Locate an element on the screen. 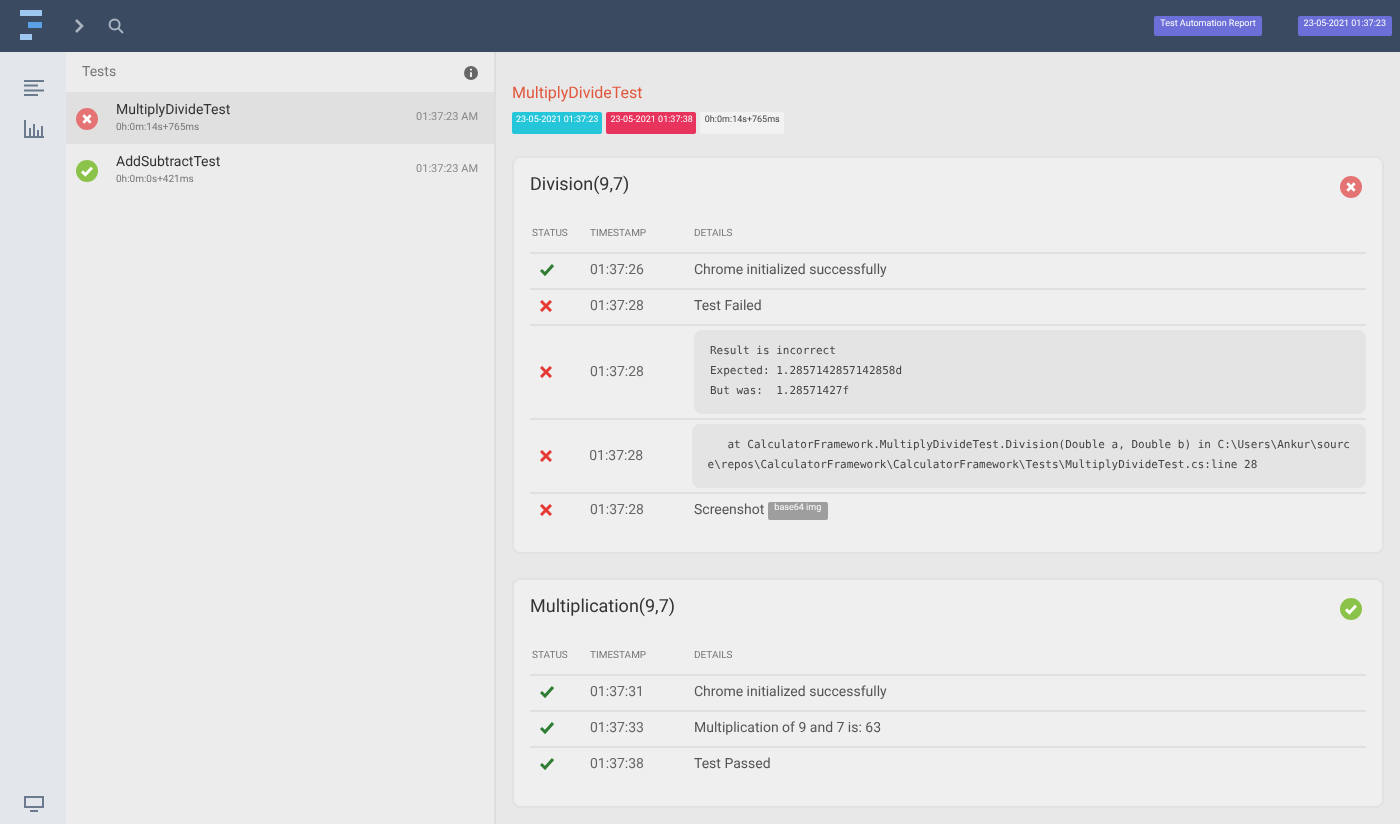 This screenshot has width=1400, height=824. step-title: Multiplication(9,7) is located at coordinates (603, 608).